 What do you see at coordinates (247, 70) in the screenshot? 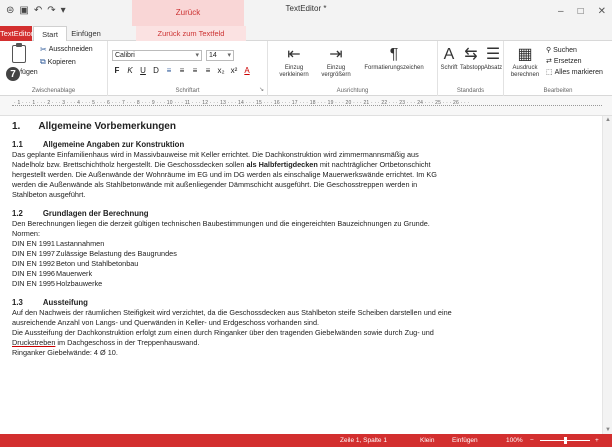
I see `font-color-button: A` at bounding box center [247, 70].